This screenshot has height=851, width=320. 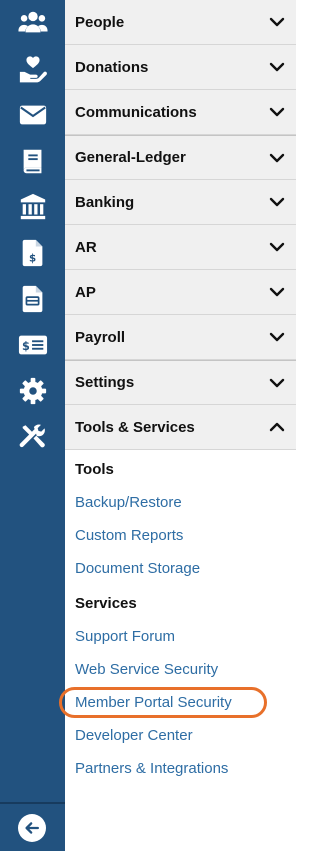 I want to click on menu-item-label: Settings, so click(x=105, y=382).